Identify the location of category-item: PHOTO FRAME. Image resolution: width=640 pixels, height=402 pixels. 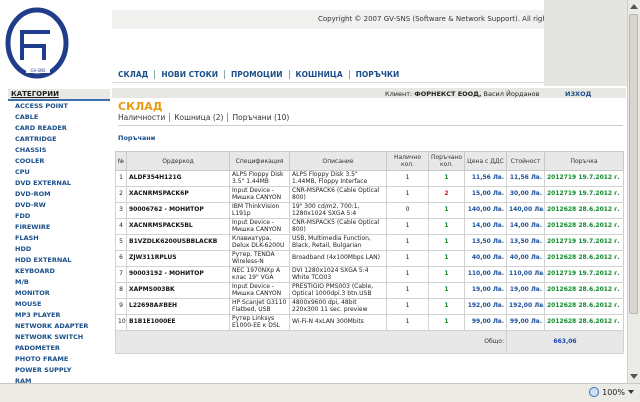
(59, 359).